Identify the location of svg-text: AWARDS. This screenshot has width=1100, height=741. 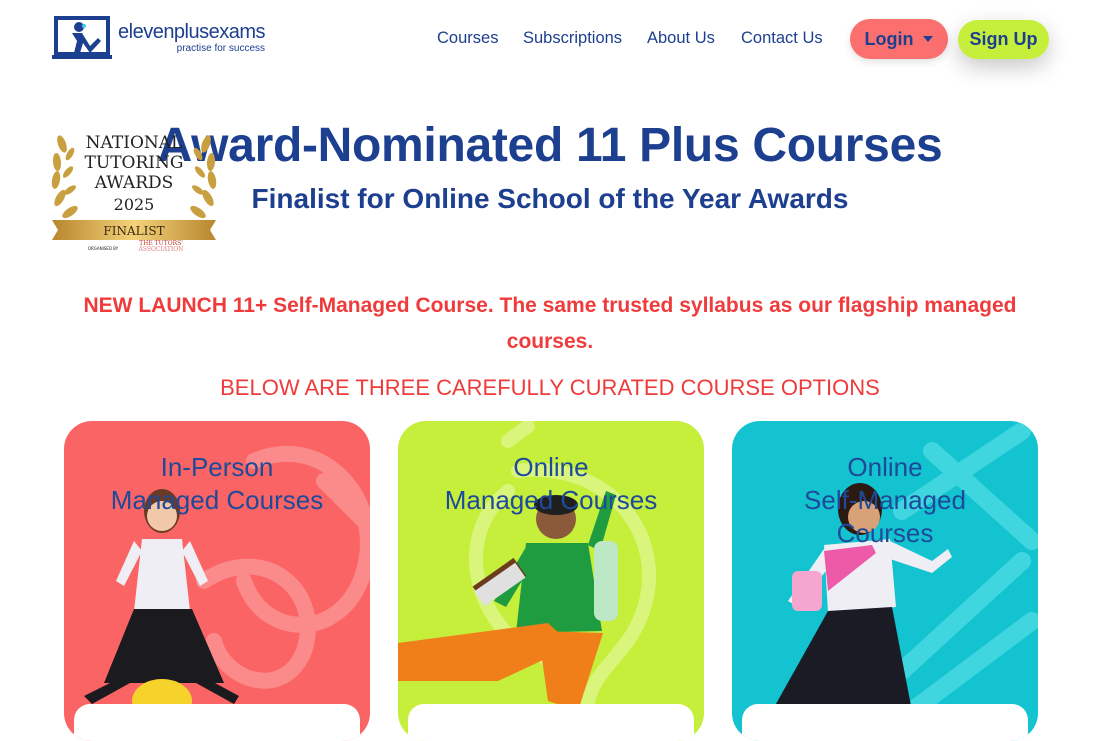
(134, 183).